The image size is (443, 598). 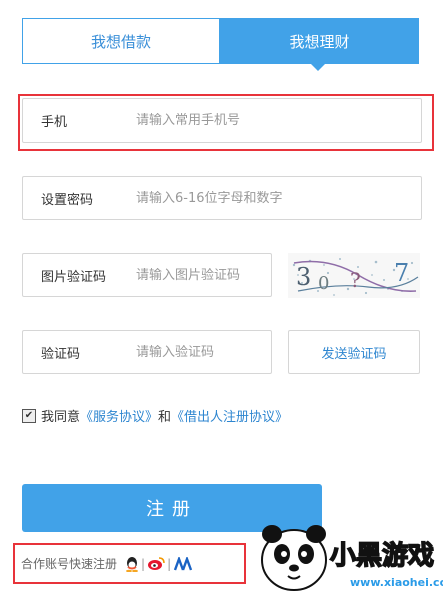 I want to click on image-code-label: 图片验证码, so click(x=74, y=277).